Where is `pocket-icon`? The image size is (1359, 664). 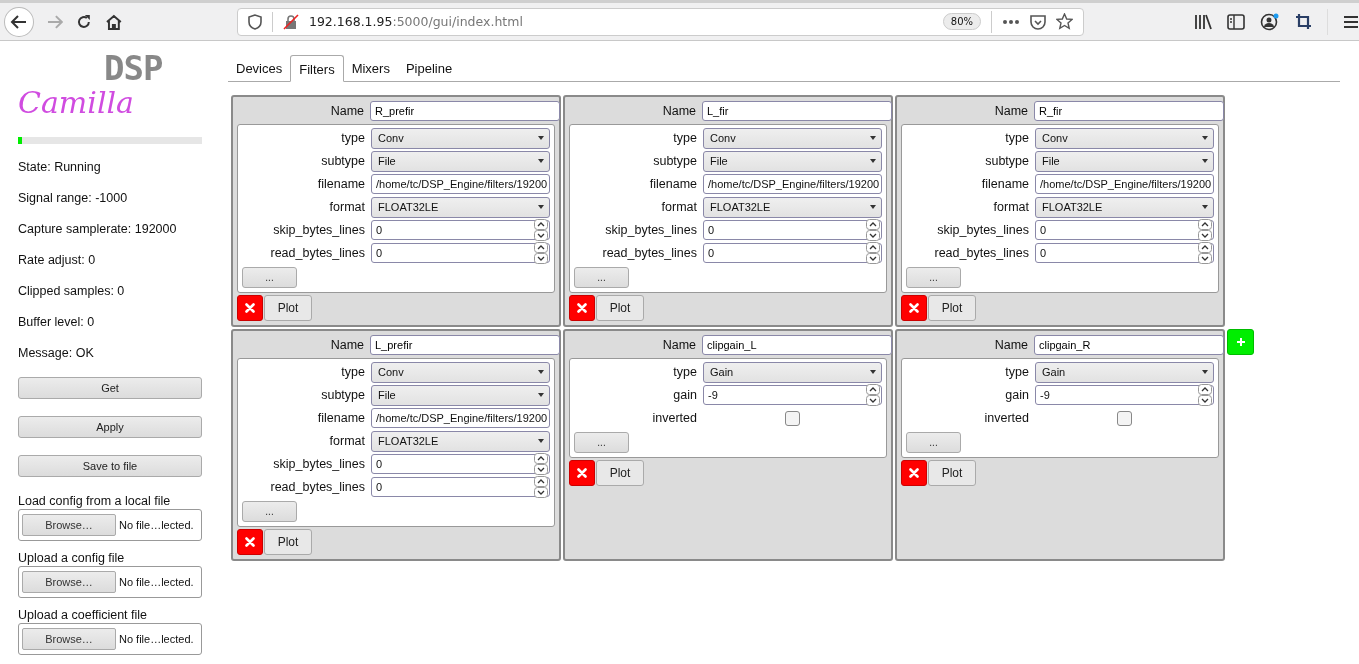 pocket-icon is located at coordinates (1038, 21).